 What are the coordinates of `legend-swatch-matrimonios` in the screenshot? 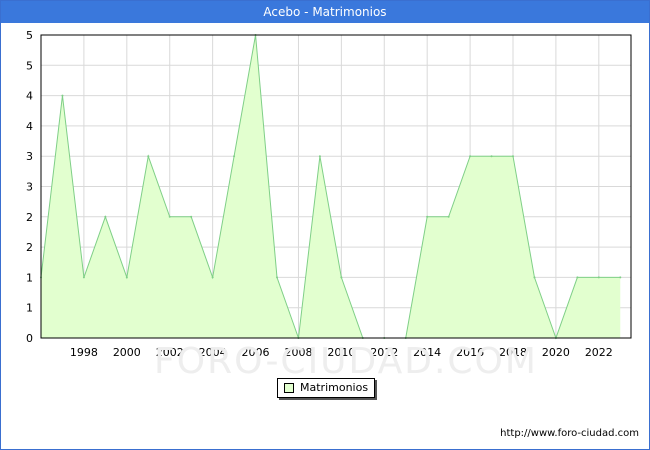 It's located at (289, 388).